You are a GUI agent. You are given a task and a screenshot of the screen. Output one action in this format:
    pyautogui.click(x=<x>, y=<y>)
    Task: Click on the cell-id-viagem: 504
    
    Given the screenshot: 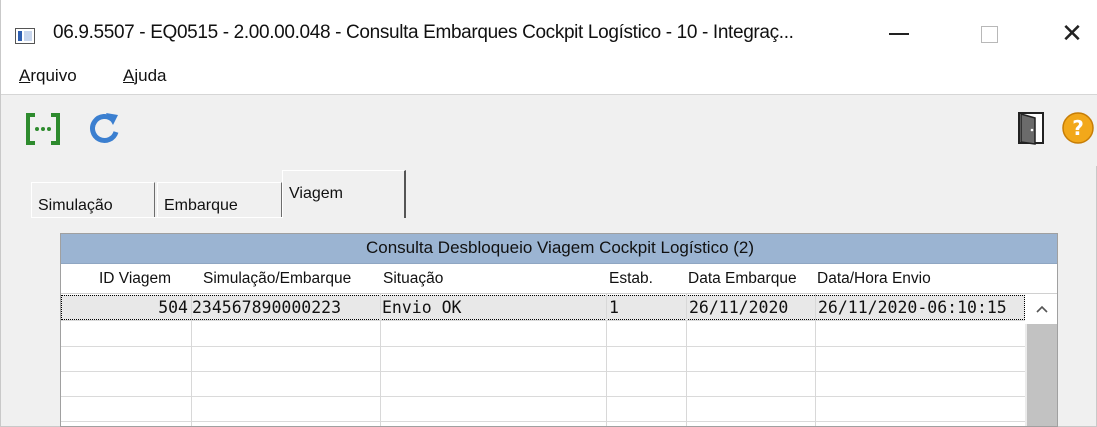 What is the action you would take?
    pyautogui.click(x=173, y=307)
    